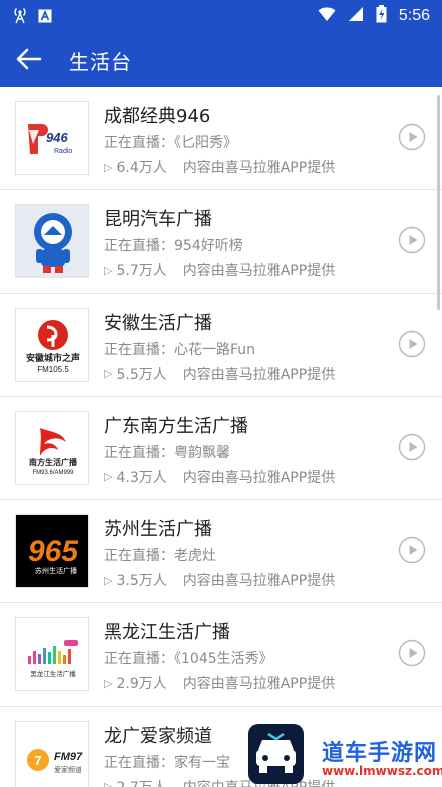 This screenshot has width=442, height=787. I want to click on station-name: 苏州生活广播, so click(158, 530).